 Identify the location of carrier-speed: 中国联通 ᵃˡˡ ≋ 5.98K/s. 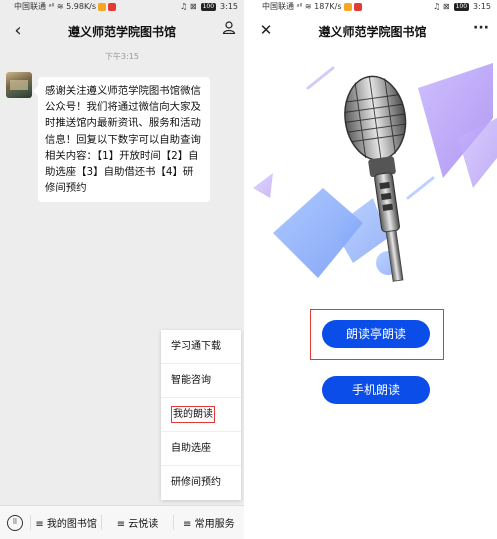
(65, 7).